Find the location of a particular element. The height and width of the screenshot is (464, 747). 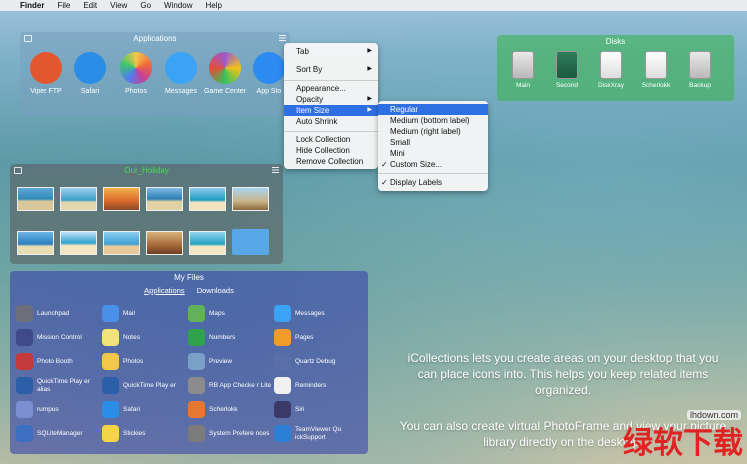

file-item: Mission Control is located at coordinates (60, 337).